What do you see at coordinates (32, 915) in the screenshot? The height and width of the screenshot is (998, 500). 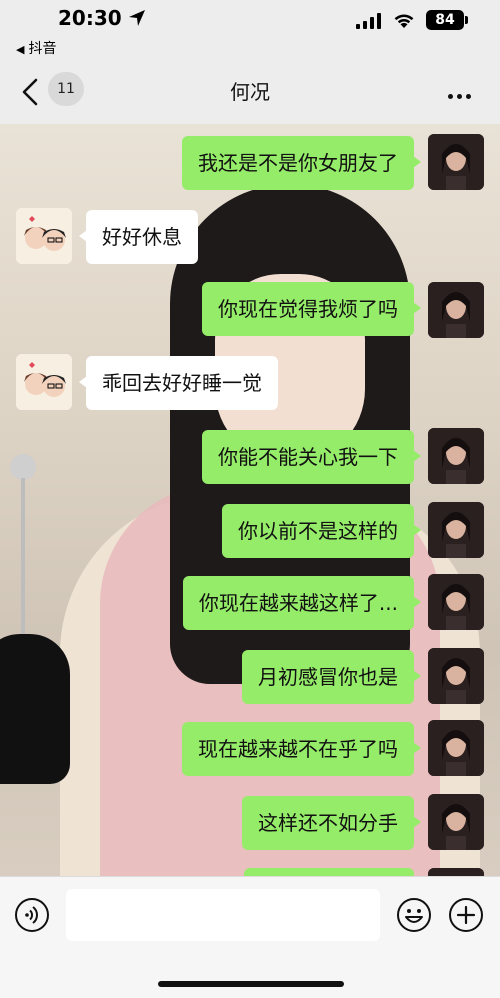 I see `voice-icon` at bounding box center [32, 915].